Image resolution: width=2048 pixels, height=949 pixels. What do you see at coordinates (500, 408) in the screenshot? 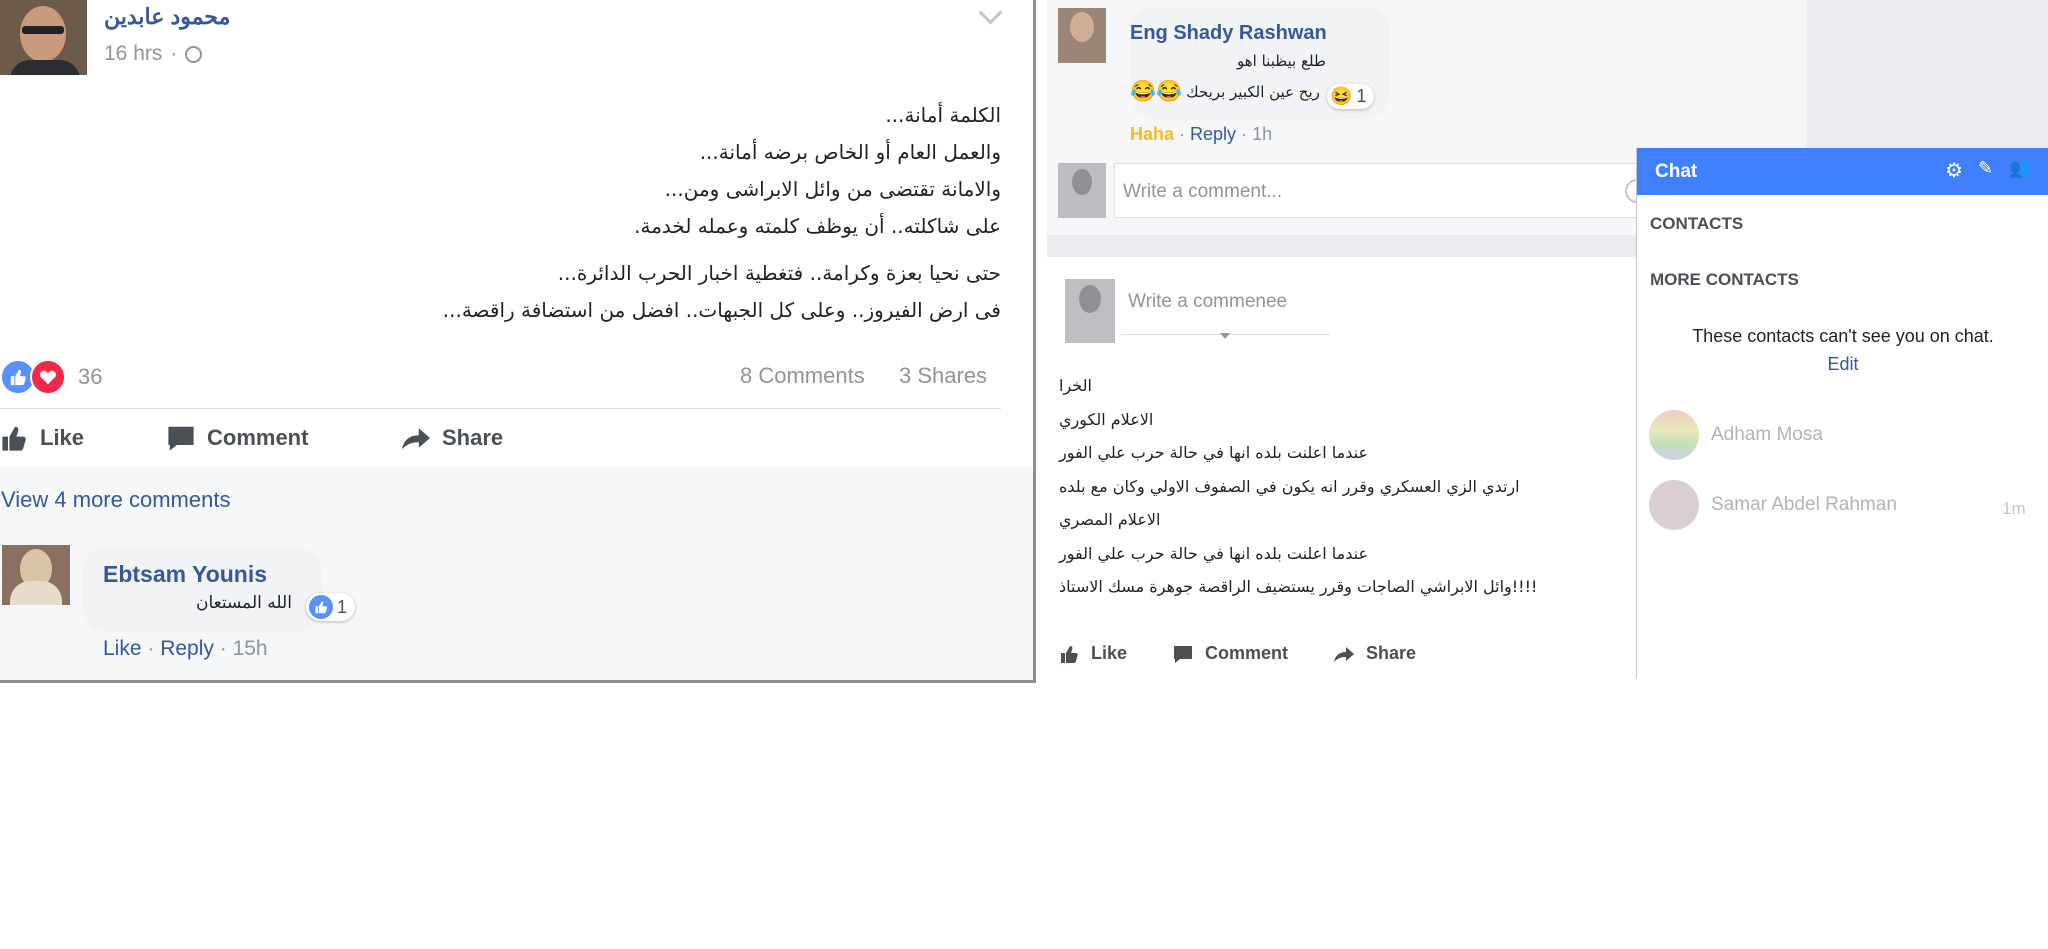
I see `divider` at bounding box center [500, 408].